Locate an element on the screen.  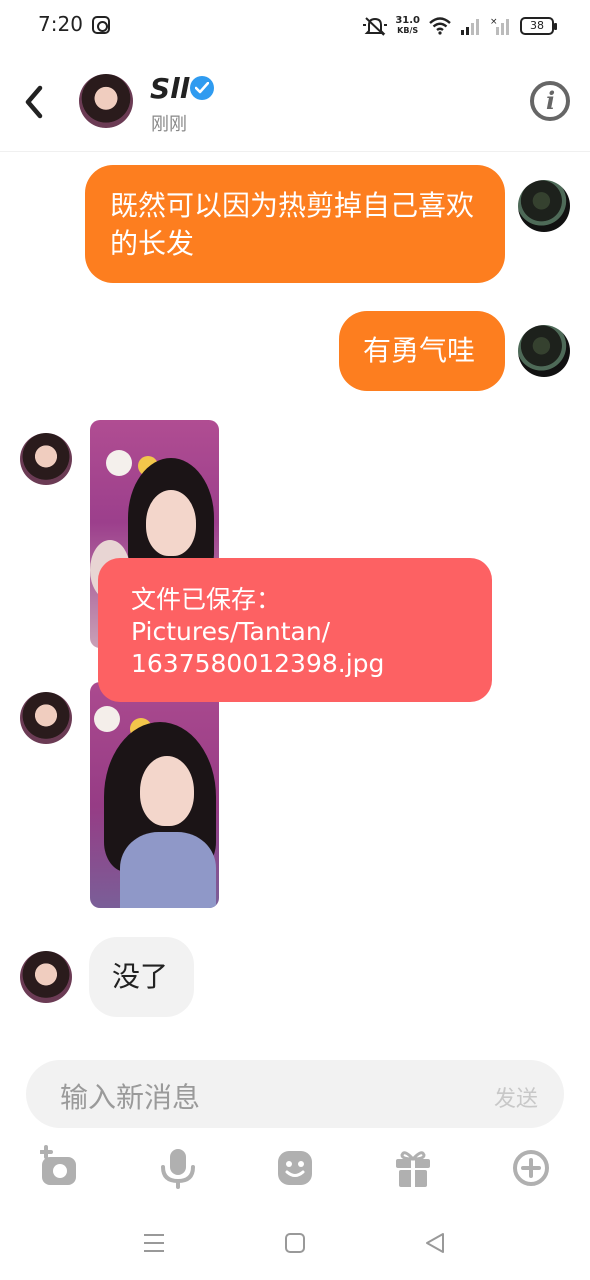
menu-icon is located at coordinates (154, 1243).